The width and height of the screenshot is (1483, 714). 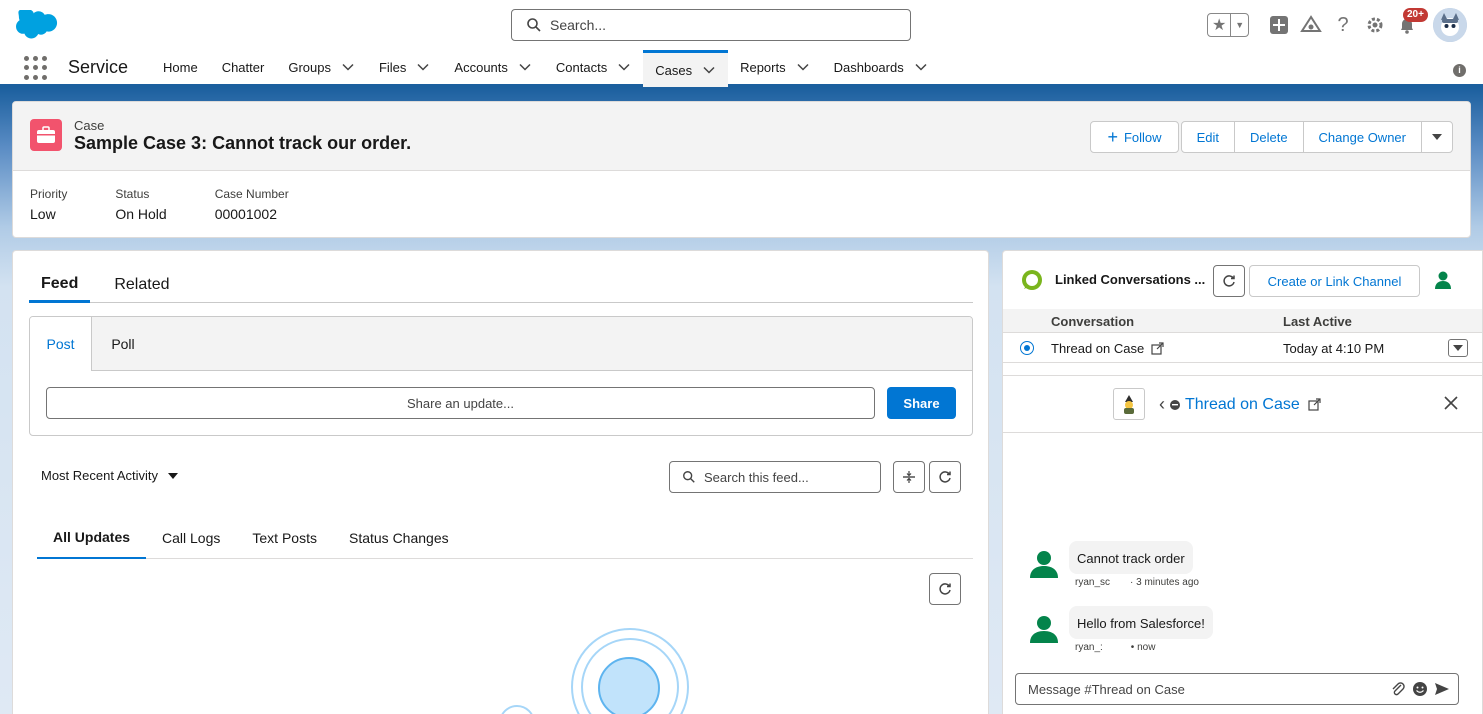 What do you see at coordinates (581, 67) in the screenshot?
I see `nav-item-label: Contacts` at bounding box center [581, 67].